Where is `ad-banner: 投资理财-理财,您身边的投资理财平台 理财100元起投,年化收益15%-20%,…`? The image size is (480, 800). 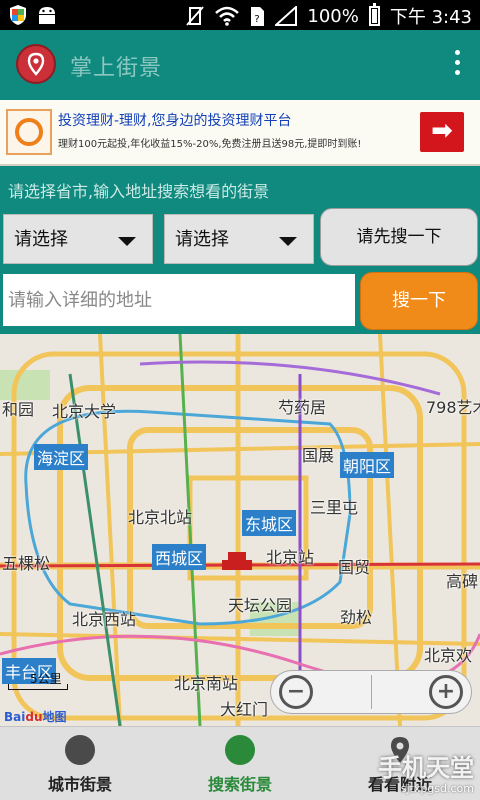 ad-banner: 投资理财-理财,您身边的投资理财平台 理财100元起投,年化收益15%-20%,… is located at coordinates (240, 133).